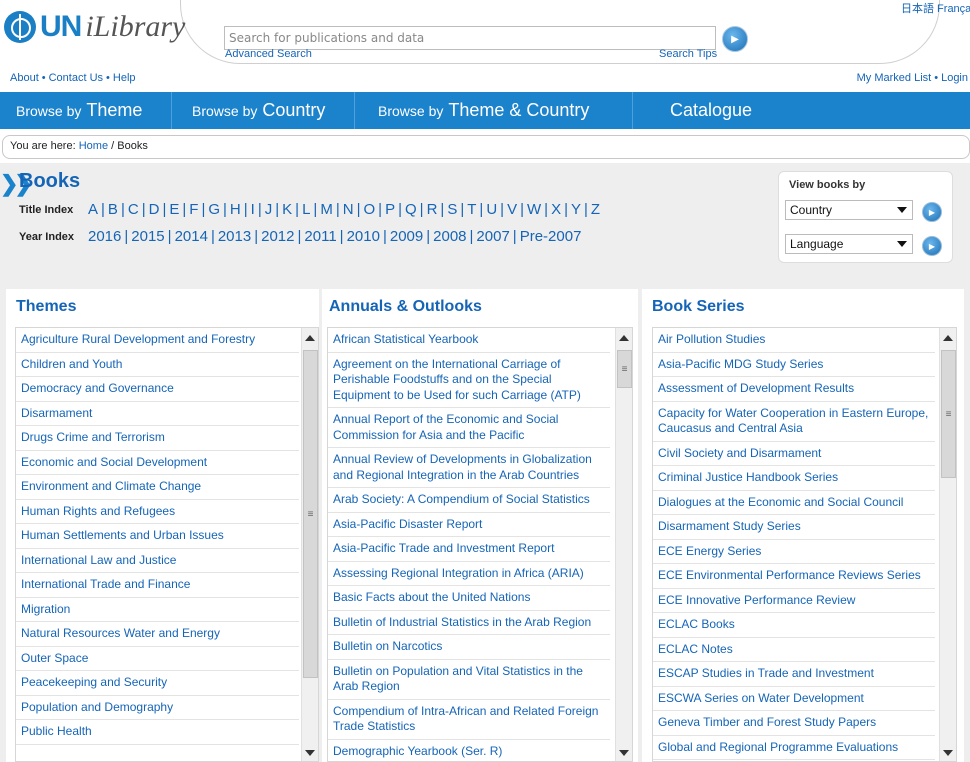  What do you see at coordinates (894, 78) in the screenshot?
I see `my-marked-list-link: My Marked List` at bounding box center [894, 78].